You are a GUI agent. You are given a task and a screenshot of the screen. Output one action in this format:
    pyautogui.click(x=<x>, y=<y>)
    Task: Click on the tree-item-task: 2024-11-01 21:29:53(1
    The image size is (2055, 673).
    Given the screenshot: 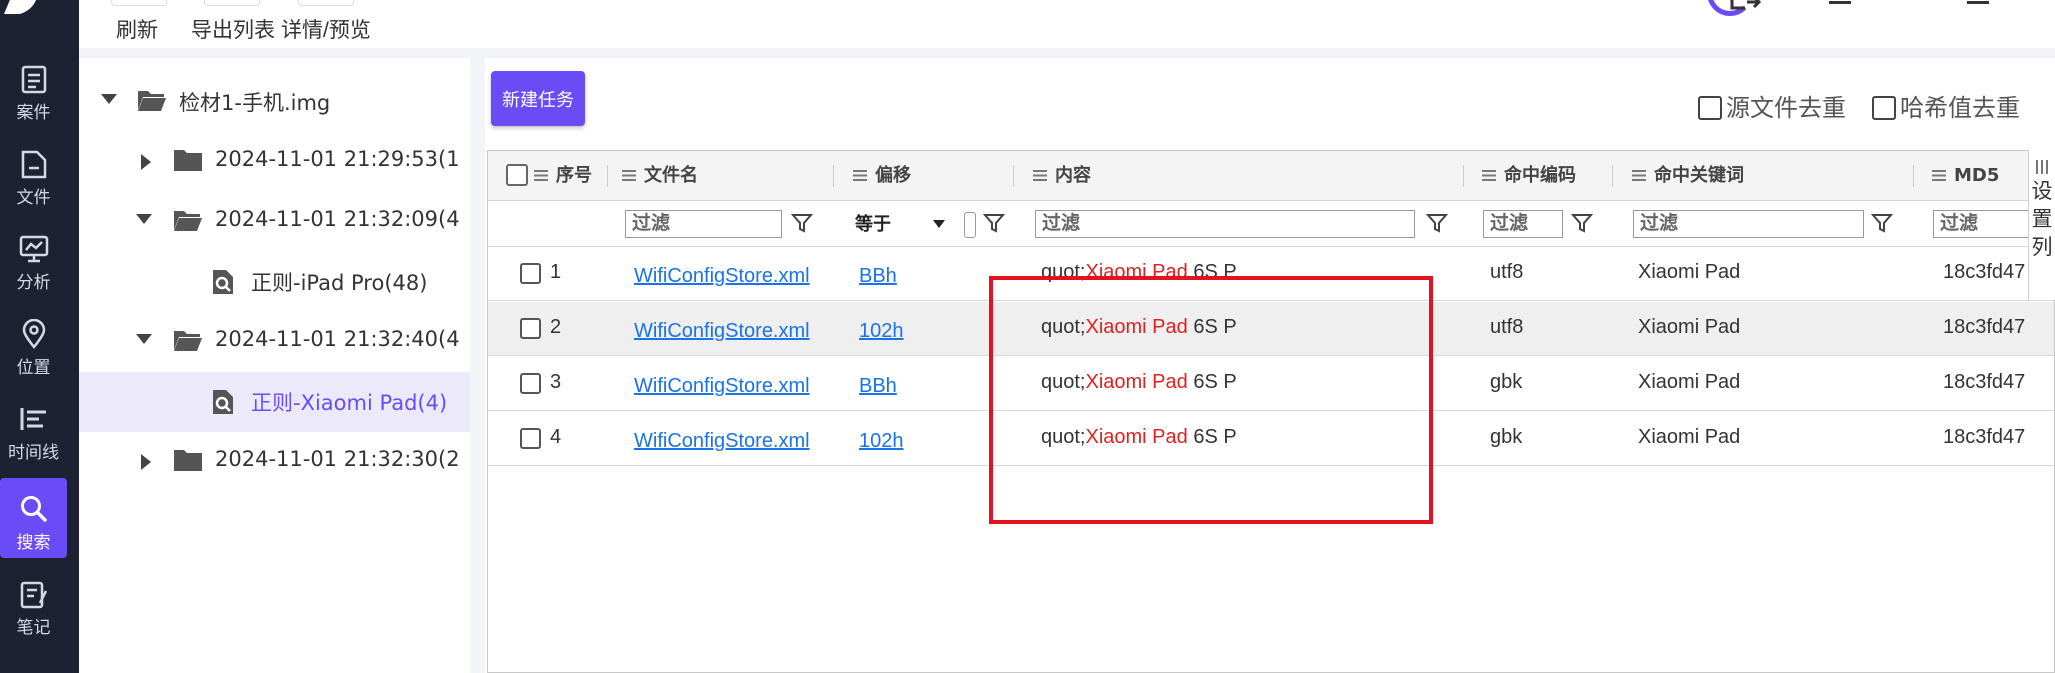 What is the action you would take?
    pyautogui.click(x=274, y=162)
    